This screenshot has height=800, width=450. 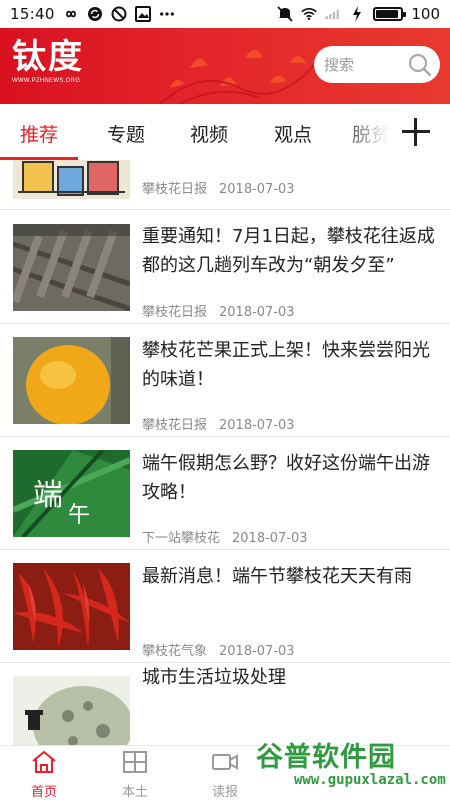 I want to click on tab-videos: 视频, so click(x=209, y=133).